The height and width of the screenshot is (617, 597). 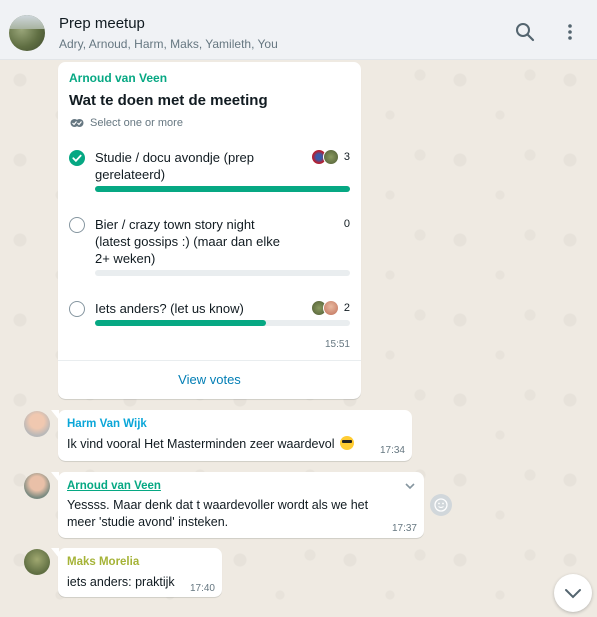 I want to click on chat-title: Prep meetup, so click(x=102, y=23).